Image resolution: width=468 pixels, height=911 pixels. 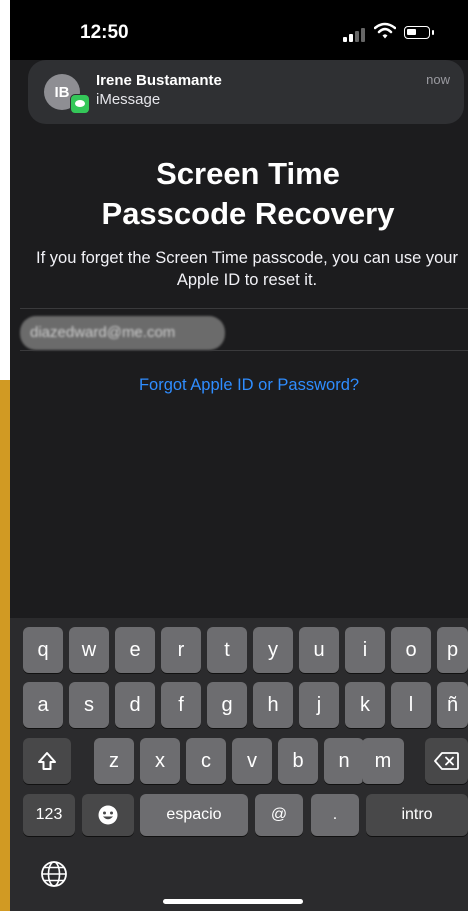 What do you see at coordinates (160, 761) in the screenshot?
I see `key-x: x` at bounding box center [160, 761].